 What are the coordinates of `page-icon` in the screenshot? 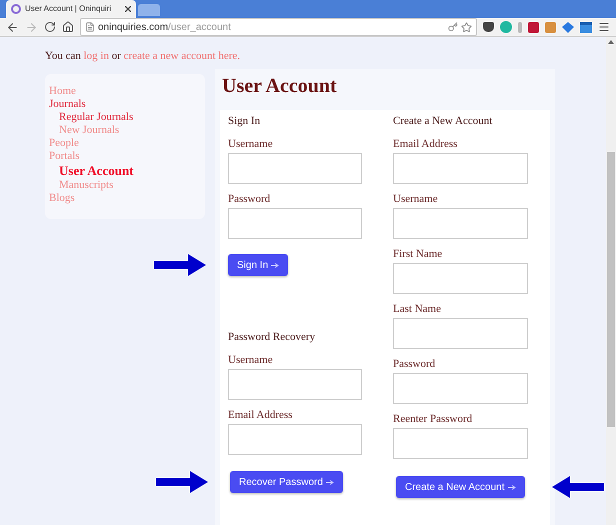 It's located at (90, 27).